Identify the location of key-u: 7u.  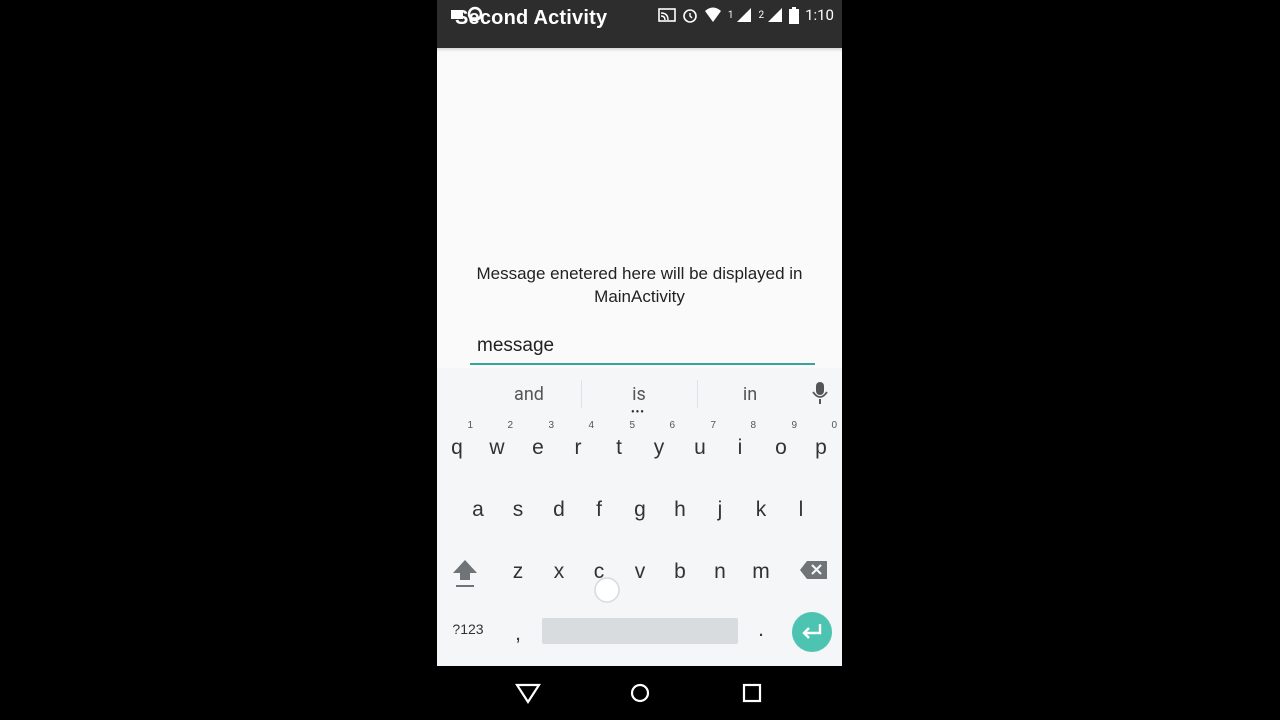
(700, 449).